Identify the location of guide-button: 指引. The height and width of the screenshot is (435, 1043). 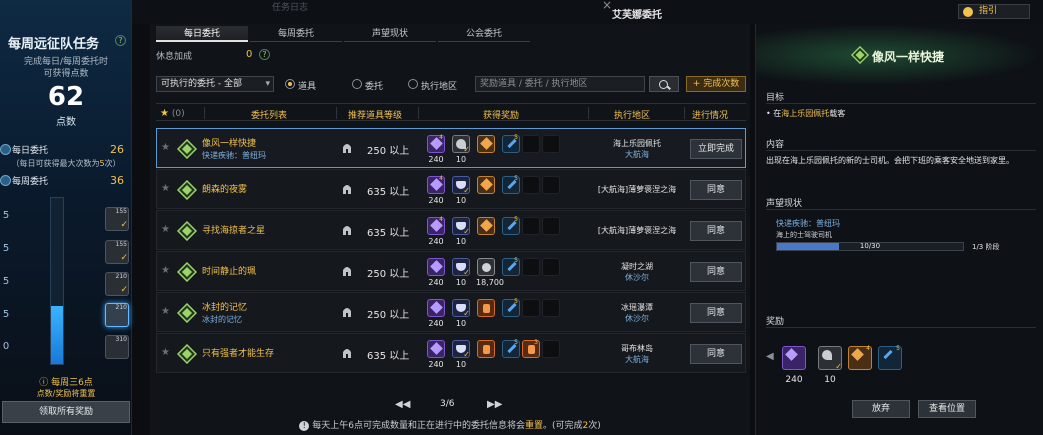
(994, 11).